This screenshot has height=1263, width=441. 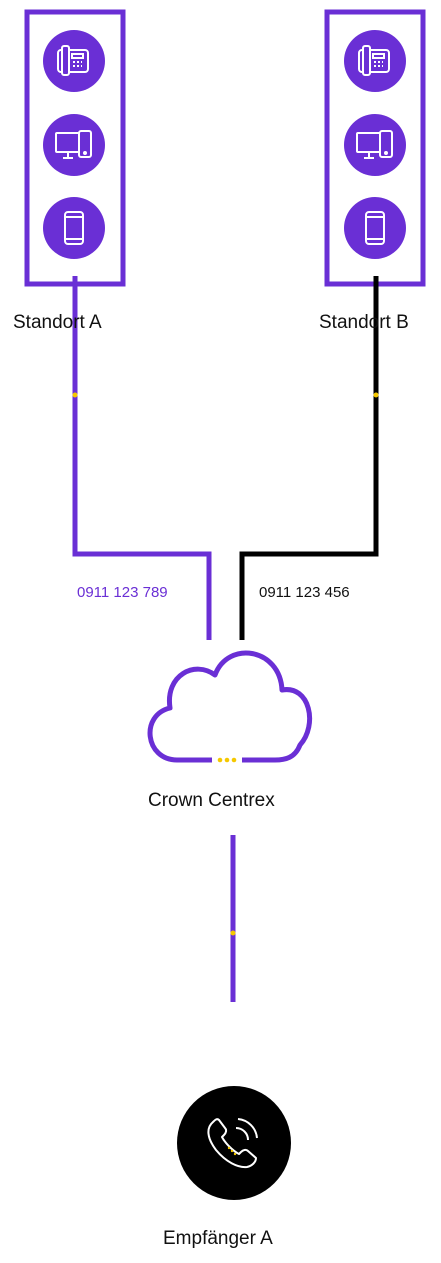 I want to click on site-a-desk-phone, so click(x=74, y=61).